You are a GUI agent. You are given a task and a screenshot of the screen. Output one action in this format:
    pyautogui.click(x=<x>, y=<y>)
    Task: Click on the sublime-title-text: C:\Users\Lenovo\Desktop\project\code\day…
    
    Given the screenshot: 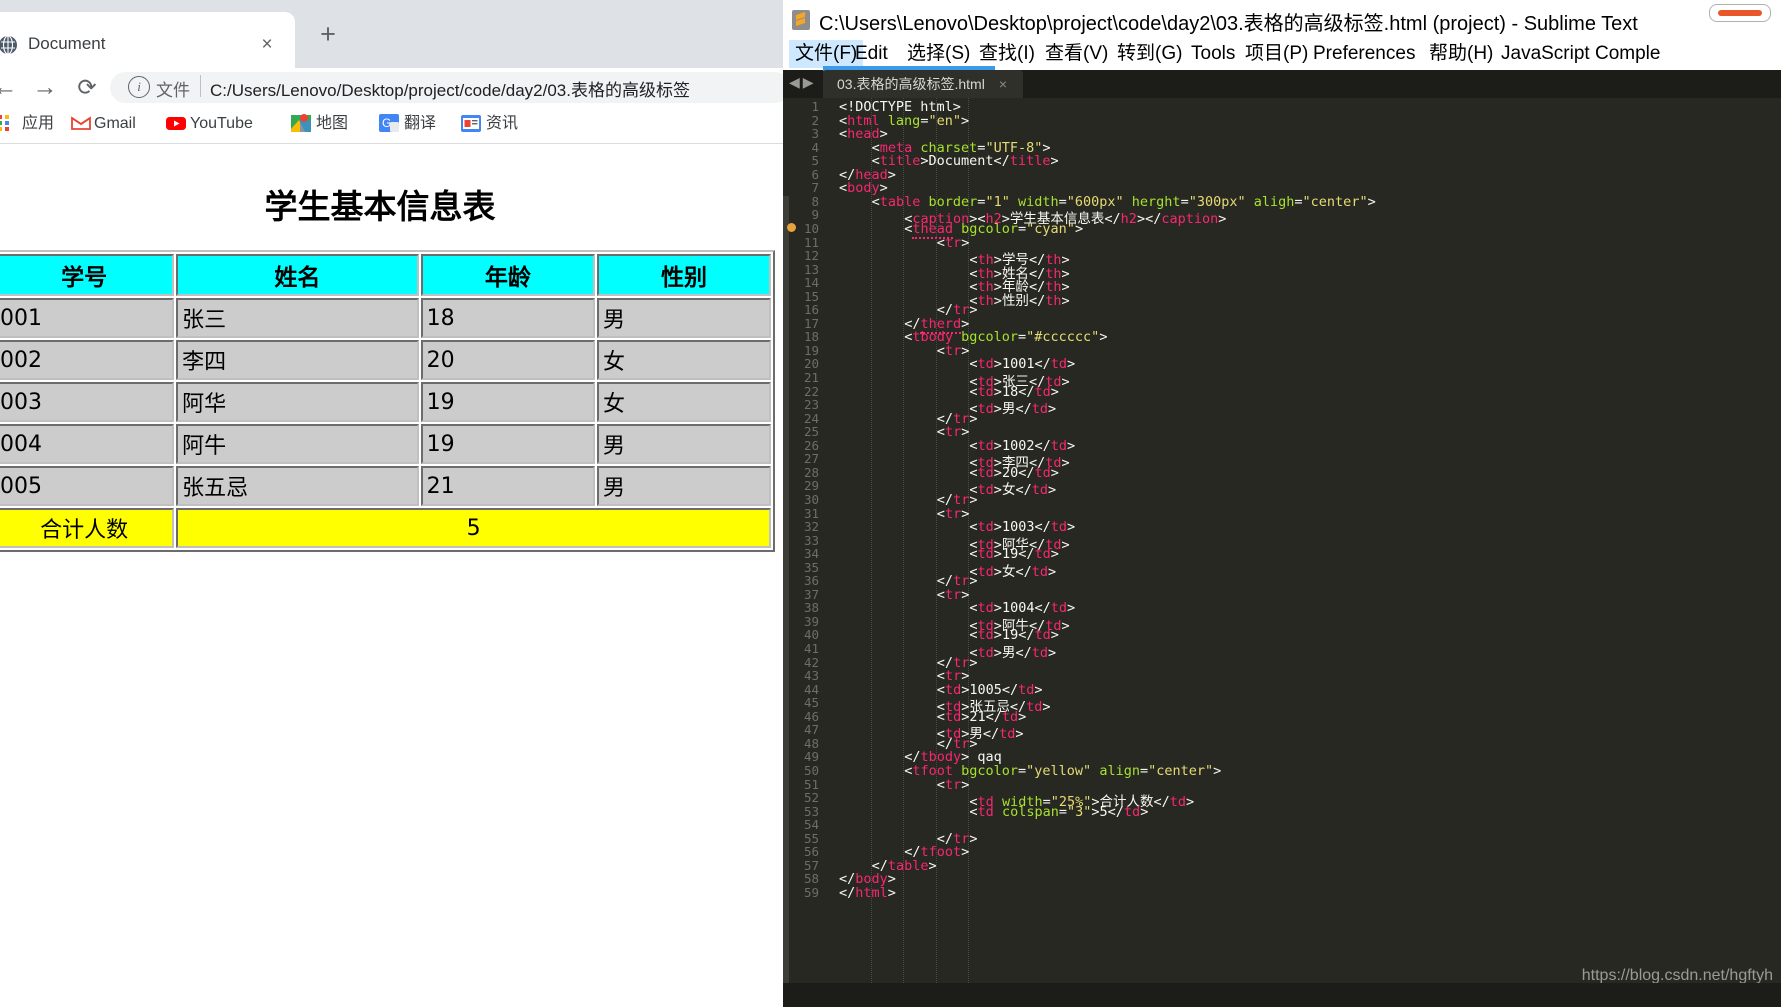 What is the action you would take?
    pyautogui.click(x=1228, y=24)
    